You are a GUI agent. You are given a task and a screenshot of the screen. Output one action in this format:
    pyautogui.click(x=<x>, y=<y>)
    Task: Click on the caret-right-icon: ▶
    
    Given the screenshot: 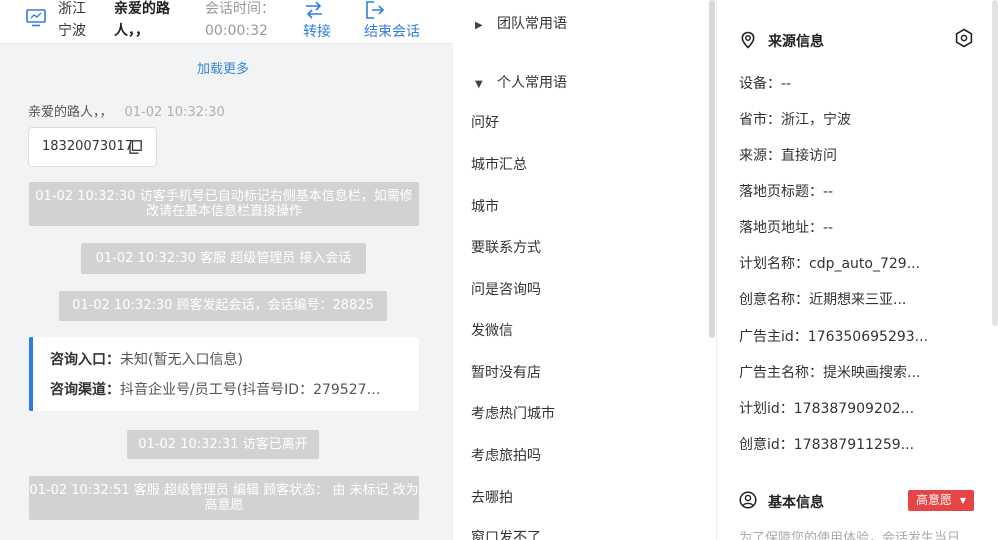 What is the action you would take?
    pyautogui.click(x=479, y=25)
    